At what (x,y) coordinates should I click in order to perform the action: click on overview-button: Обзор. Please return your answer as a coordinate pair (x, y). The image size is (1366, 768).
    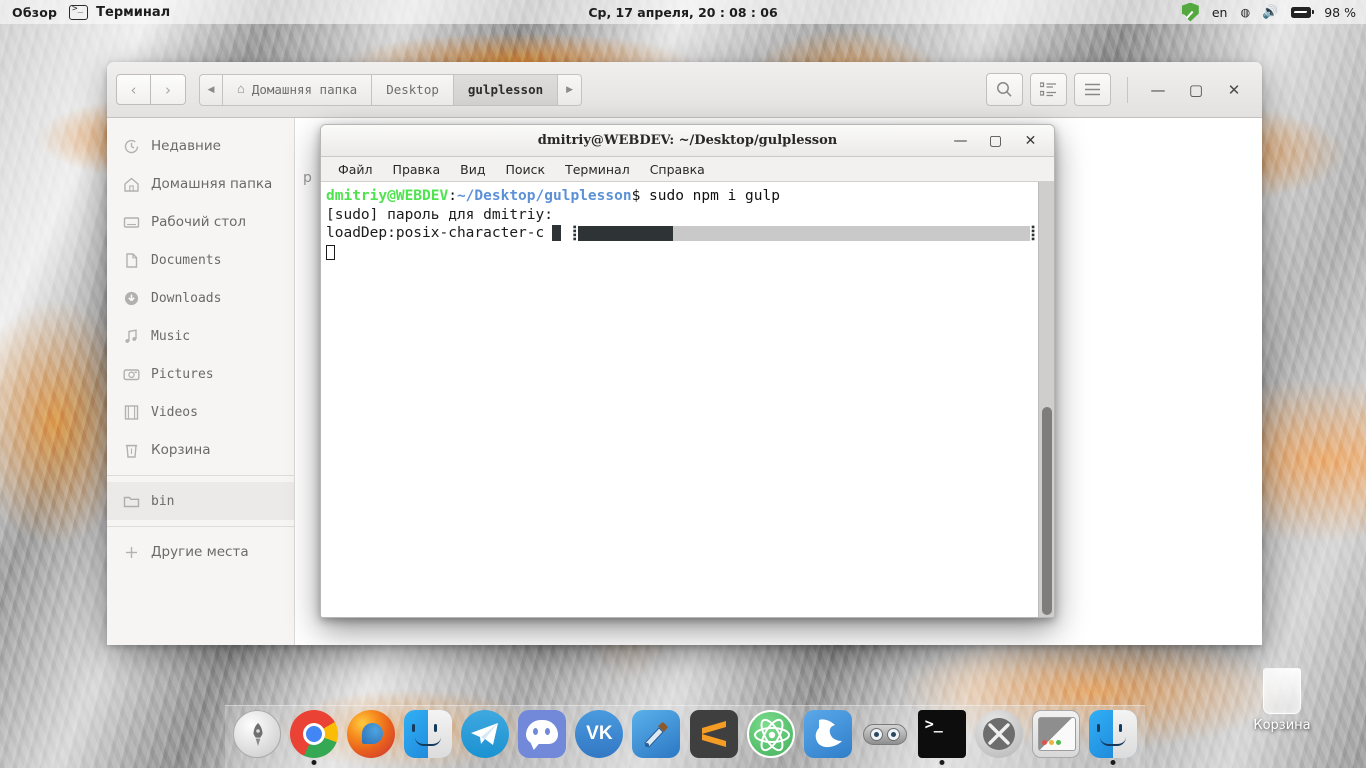
    Looking at the image, I should click on (34, 12).